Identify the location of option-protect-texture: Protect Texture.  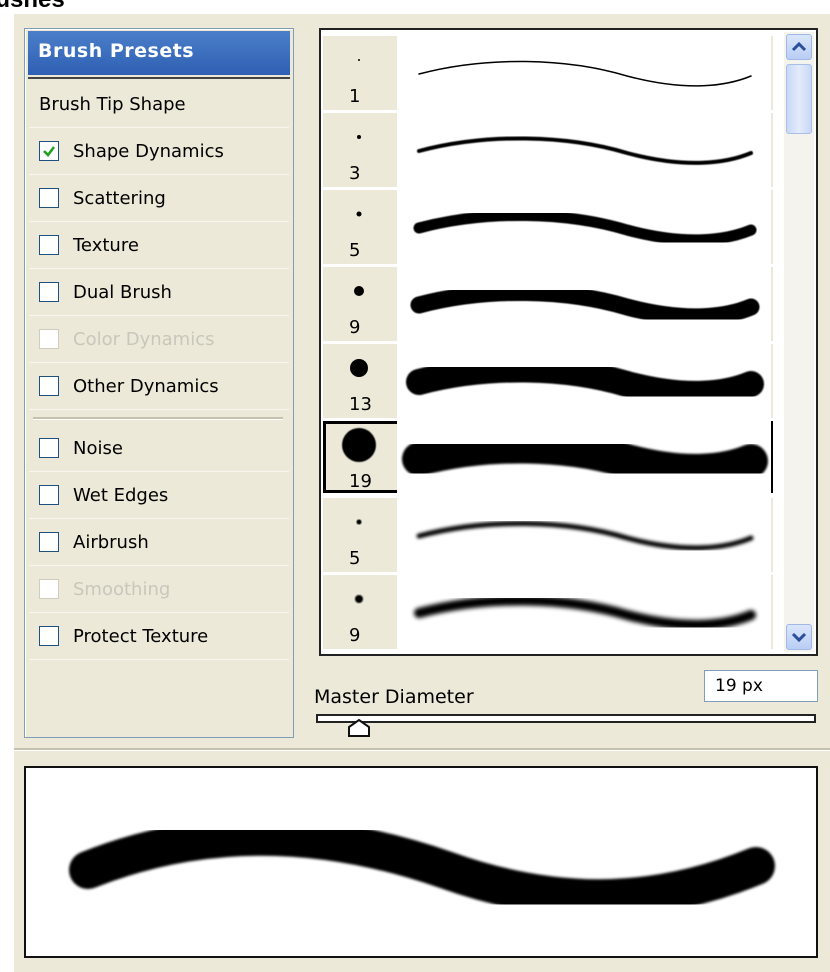
(159, 637).